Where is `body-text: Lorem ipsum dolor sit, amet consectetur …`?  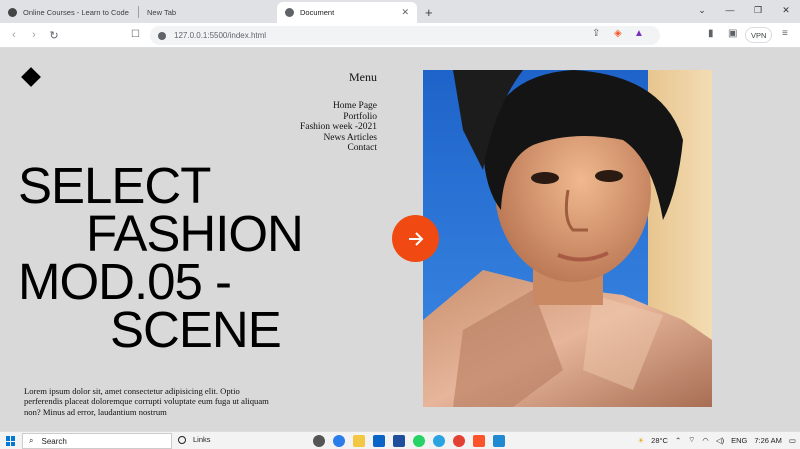 body-text: Lorem ipsum dolor sit, amet consectetur … is located at coordinates (146, 401).